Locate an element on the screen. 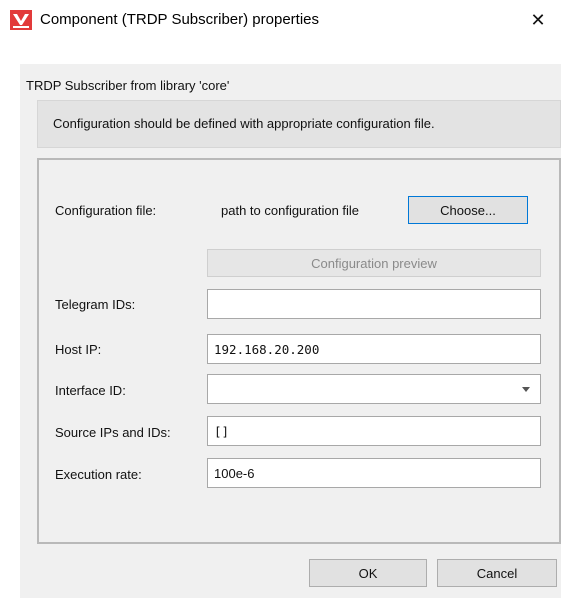 The image size is (561, 598). window-title: Component (TRDP Subscriber) properties is located at coordinates (180, 19).